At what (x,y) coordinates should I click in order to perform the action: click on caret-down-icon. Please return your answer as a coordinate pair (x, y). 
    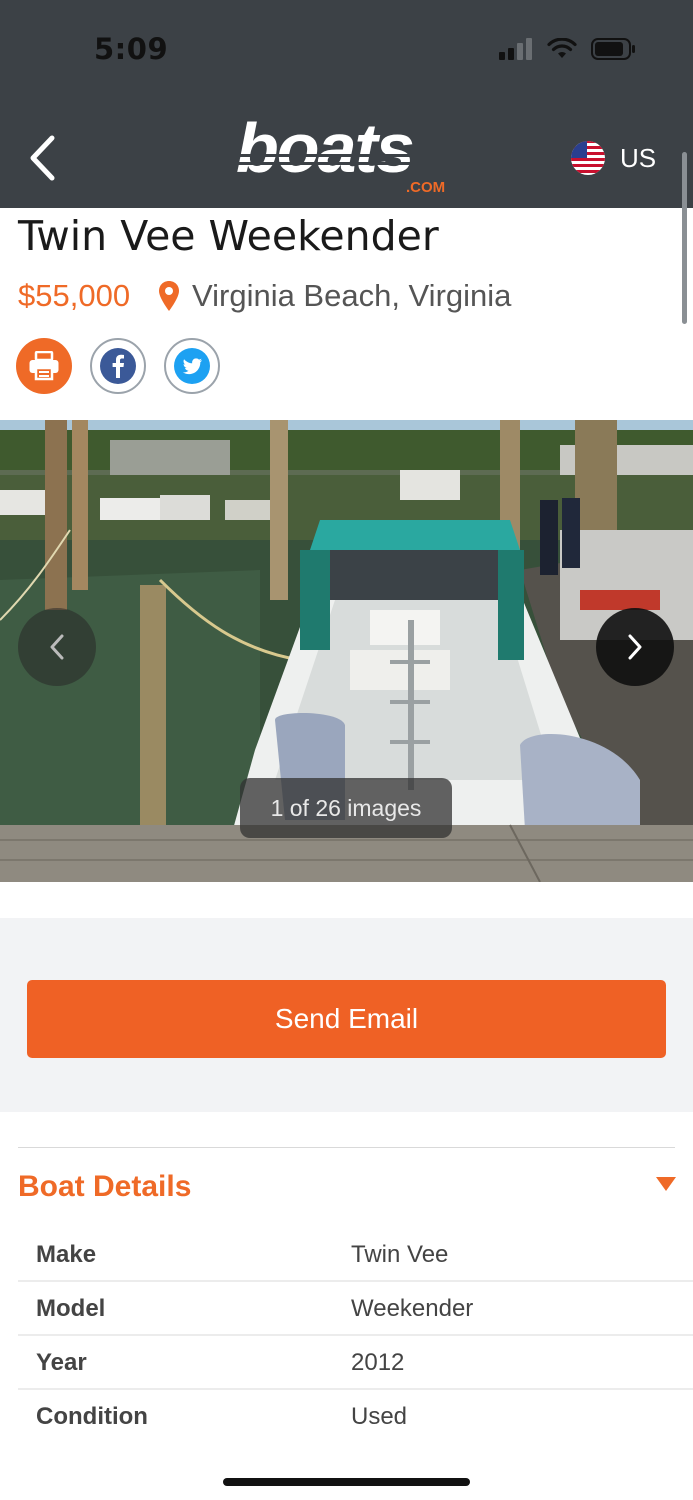
    Looking at the image, I should click on (666, 1184).